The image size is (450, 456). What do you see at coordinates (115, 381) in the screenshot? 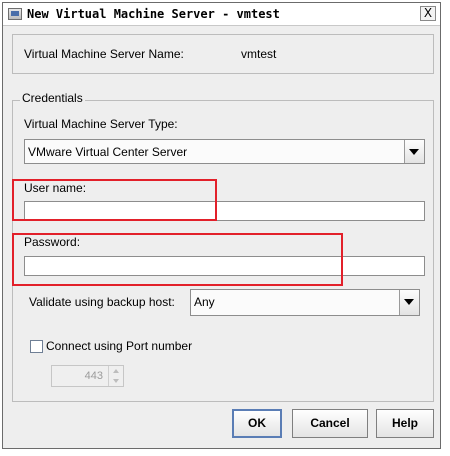
I see `spinner-down-icon` at bounding box center [115, 381].